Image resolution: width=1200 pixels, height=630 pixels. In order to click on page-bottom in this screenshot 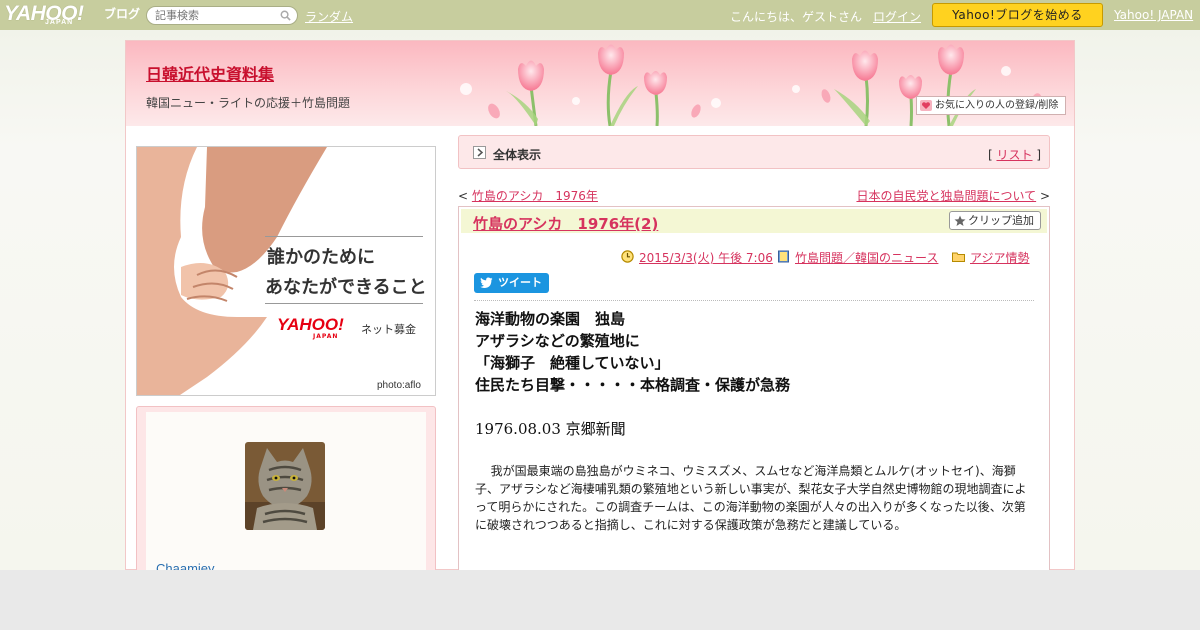, I will do `click(600, 600)`.